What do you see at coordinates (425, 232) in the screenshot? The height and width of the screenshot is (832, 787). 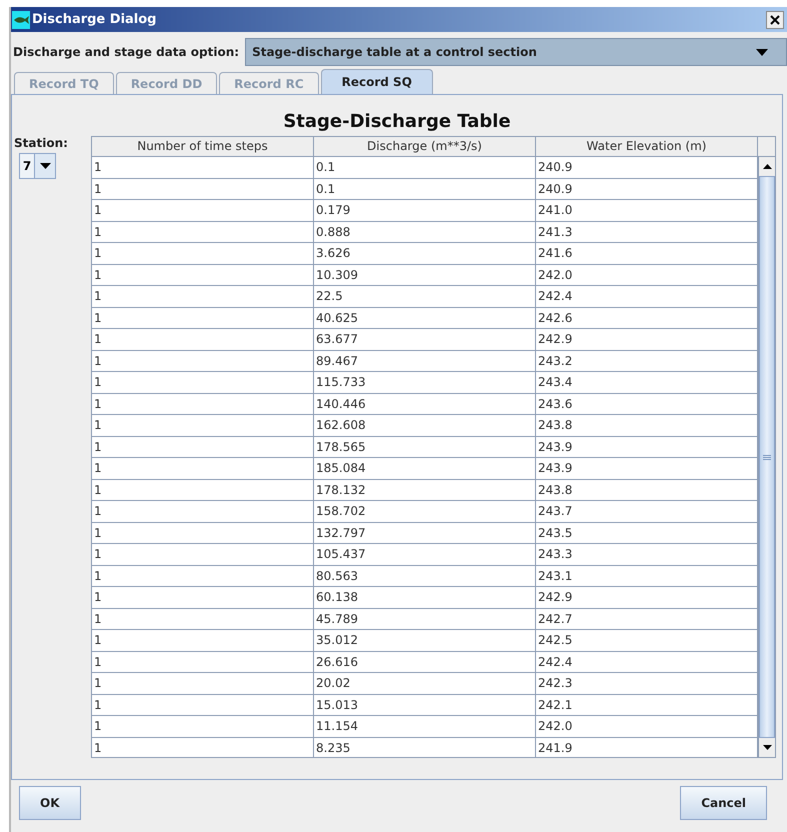 I see `table-cell: 0.888` at bounding box center [425, 232].